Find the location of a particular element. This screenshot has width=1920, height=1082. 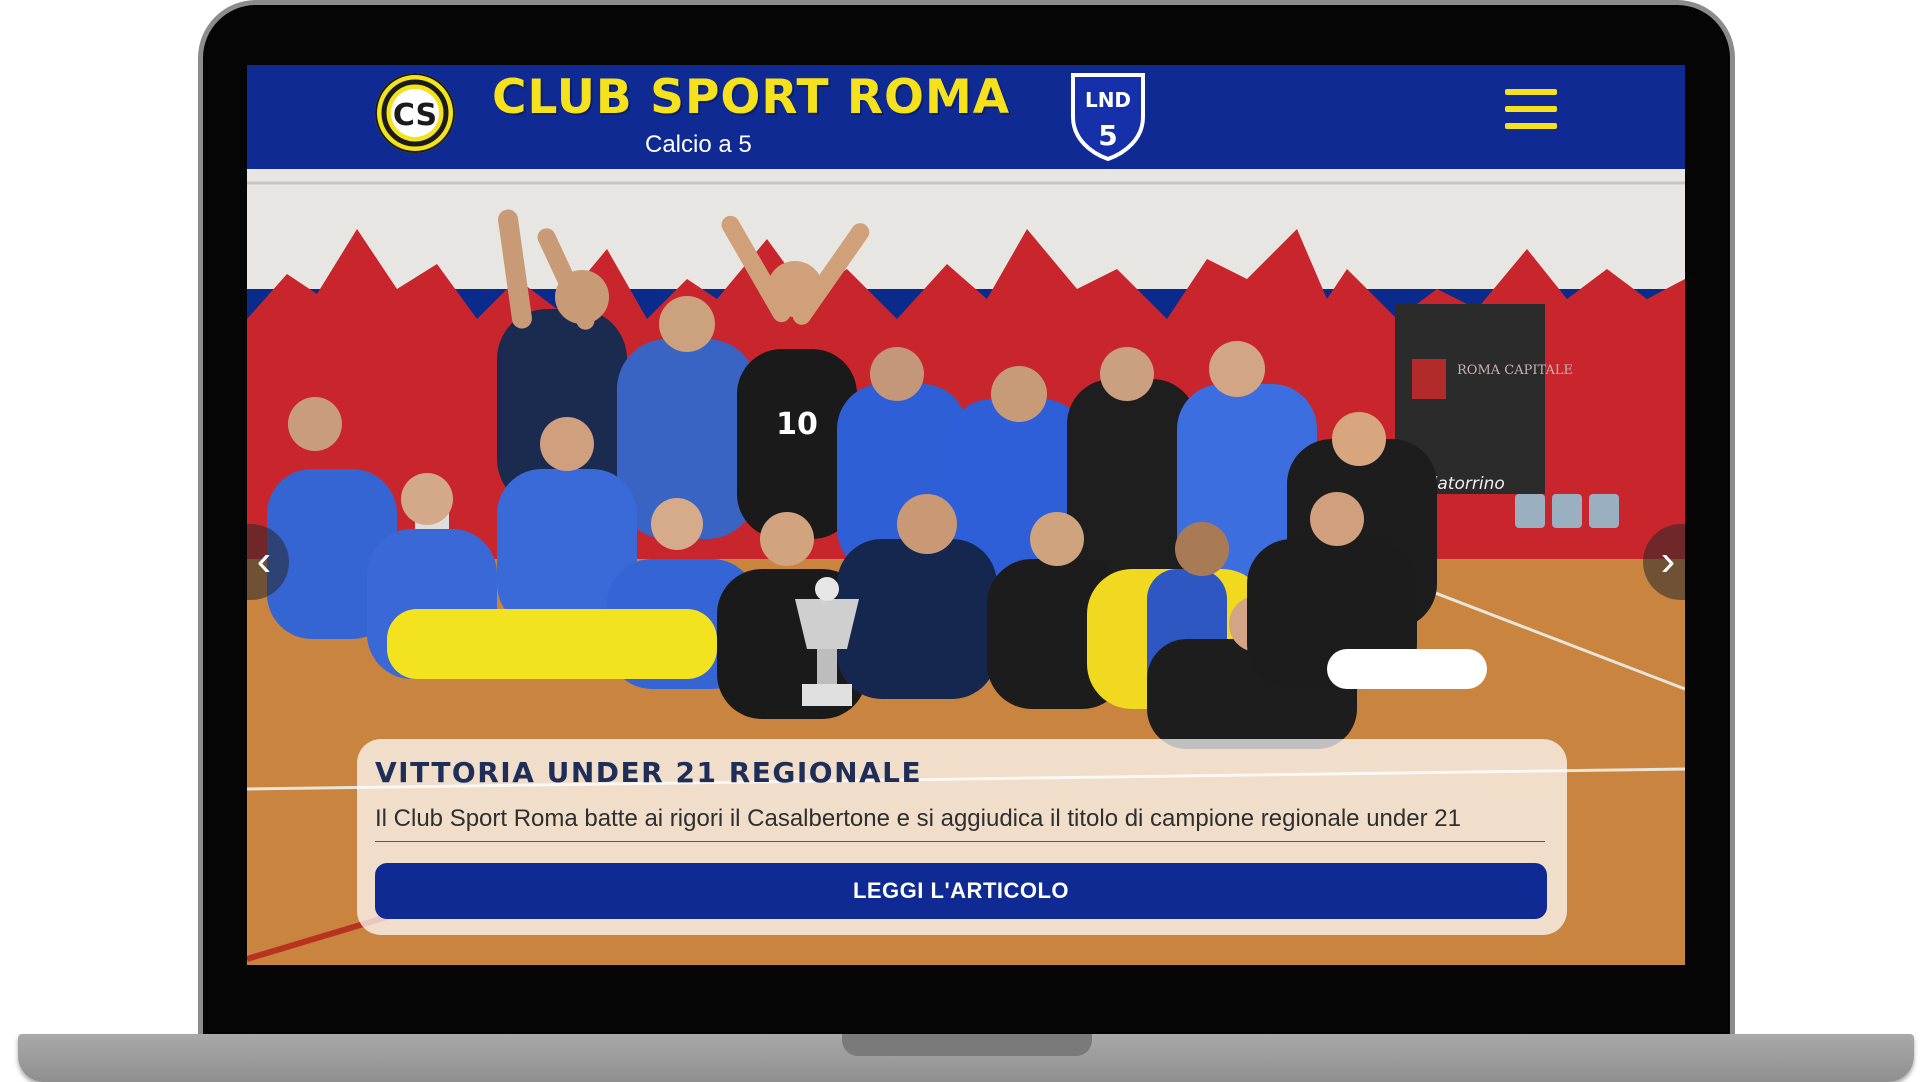

svg-text: CS is located at coordinates (415, 115).